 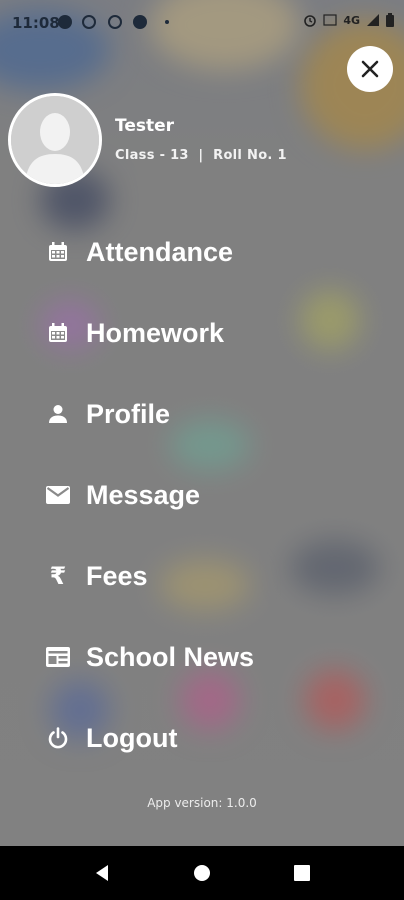 I want to click on user-class-roll: Class - 13 | Roll No. 1, so click(x=201, y=155).